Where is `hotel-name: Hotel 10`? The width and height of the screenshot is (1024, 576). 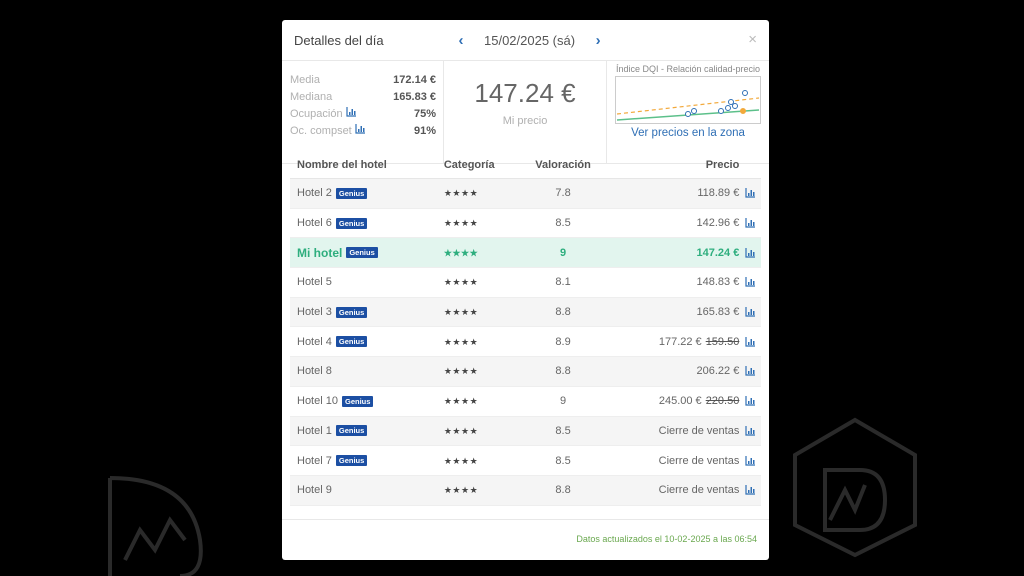
hotel-name: Hotel 10 is located at coordinates (317, 401).